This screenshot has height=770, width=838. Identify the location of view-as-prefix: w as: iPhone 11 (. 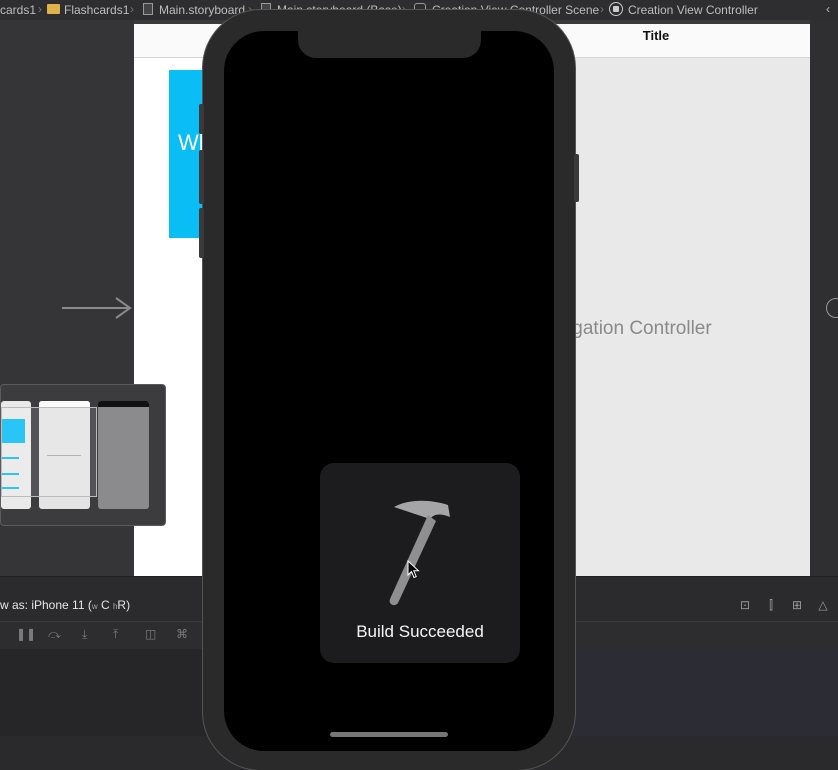
(46, 605).